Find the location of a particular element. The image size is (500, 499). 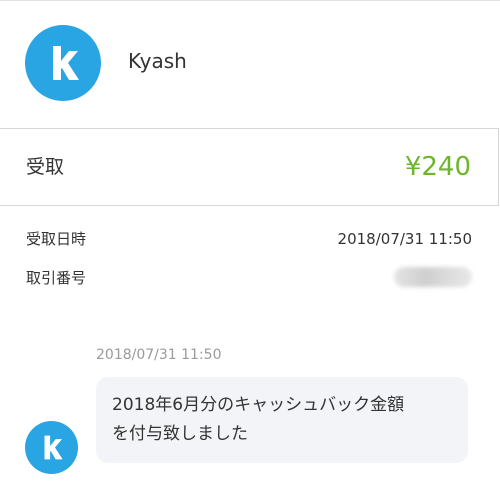

message-line: を付与致しました is located at coordinates (180, 434).